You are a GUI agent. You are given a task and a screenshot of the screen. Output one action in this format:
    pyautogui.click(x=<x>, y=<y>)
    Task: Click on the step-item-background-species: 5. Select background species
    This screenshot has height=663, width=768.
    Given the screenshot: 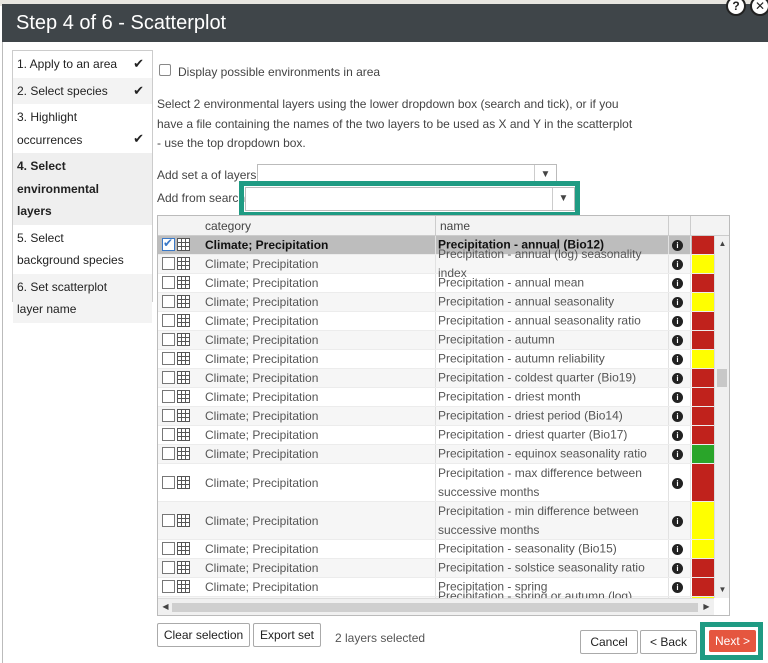 What is the action you would take?
    pyautogui.click(x=82, y=249)
    